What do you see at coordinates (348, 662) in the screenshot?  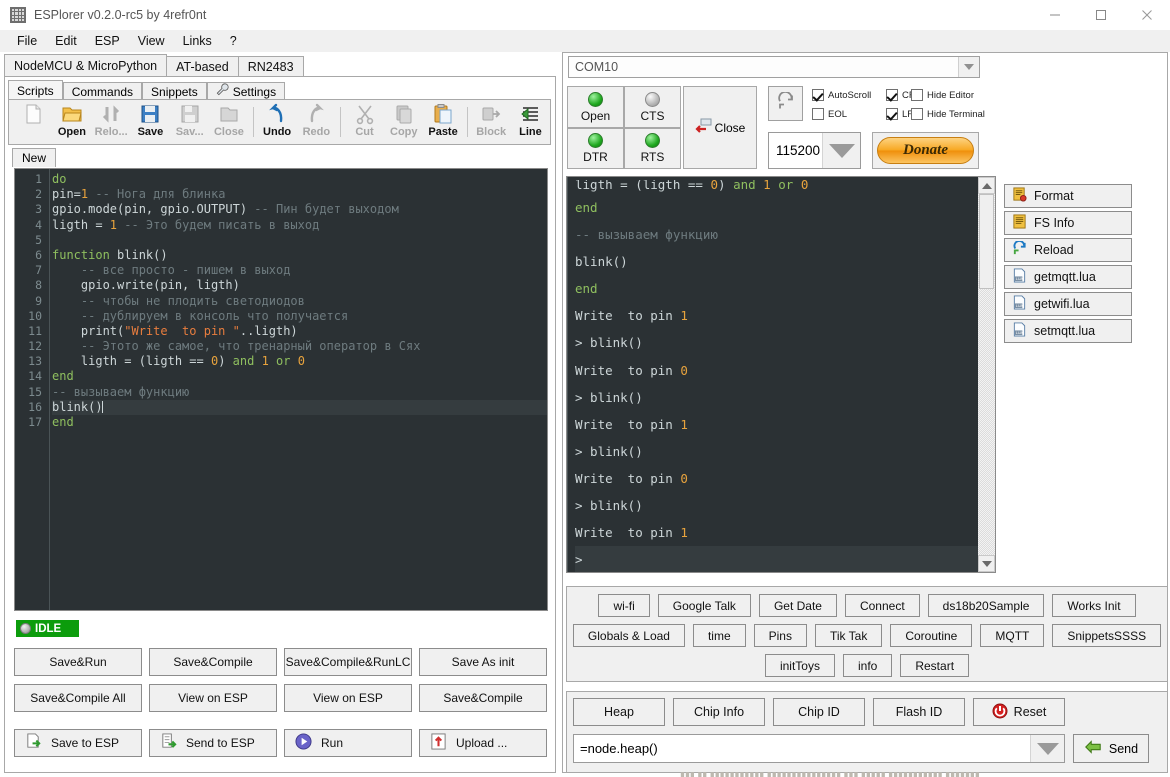 I see `save-compile-runlc-button: Save&Compile&RunLC` at bounding box center [348, 662].